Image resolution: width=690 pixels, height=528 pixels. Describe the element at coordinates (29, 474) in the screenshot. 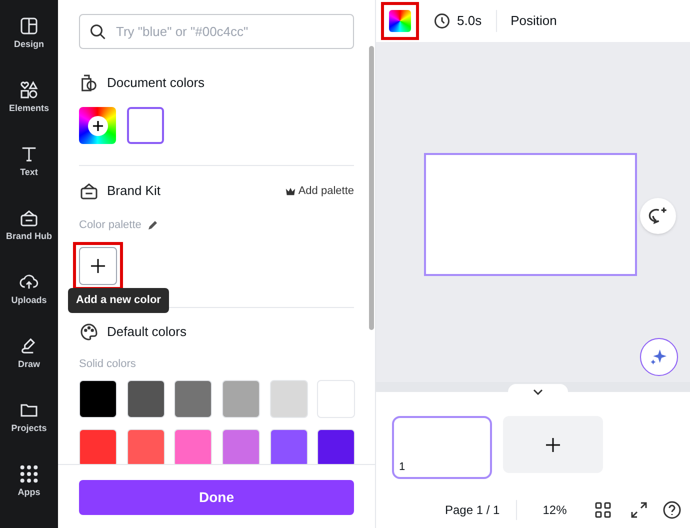

I see `apps-grid-icon` at that location.